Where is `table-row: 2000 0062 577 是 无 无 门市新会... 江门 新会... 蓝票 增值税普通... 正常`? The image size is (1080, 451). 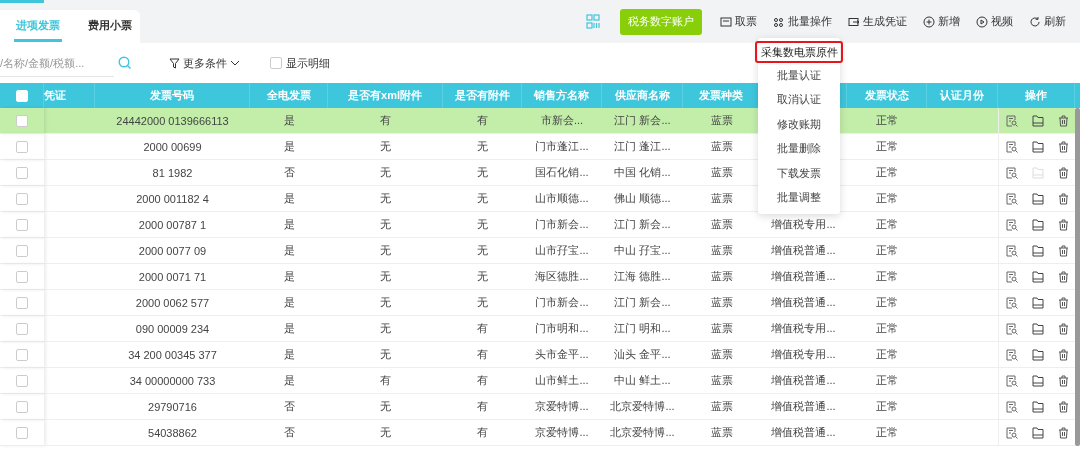
table-row: 2000 0062 577 是 无 无 门市新会... 江门 新会... 蓝票 增值税普通... 正常 is located at coordinates (537, 303).